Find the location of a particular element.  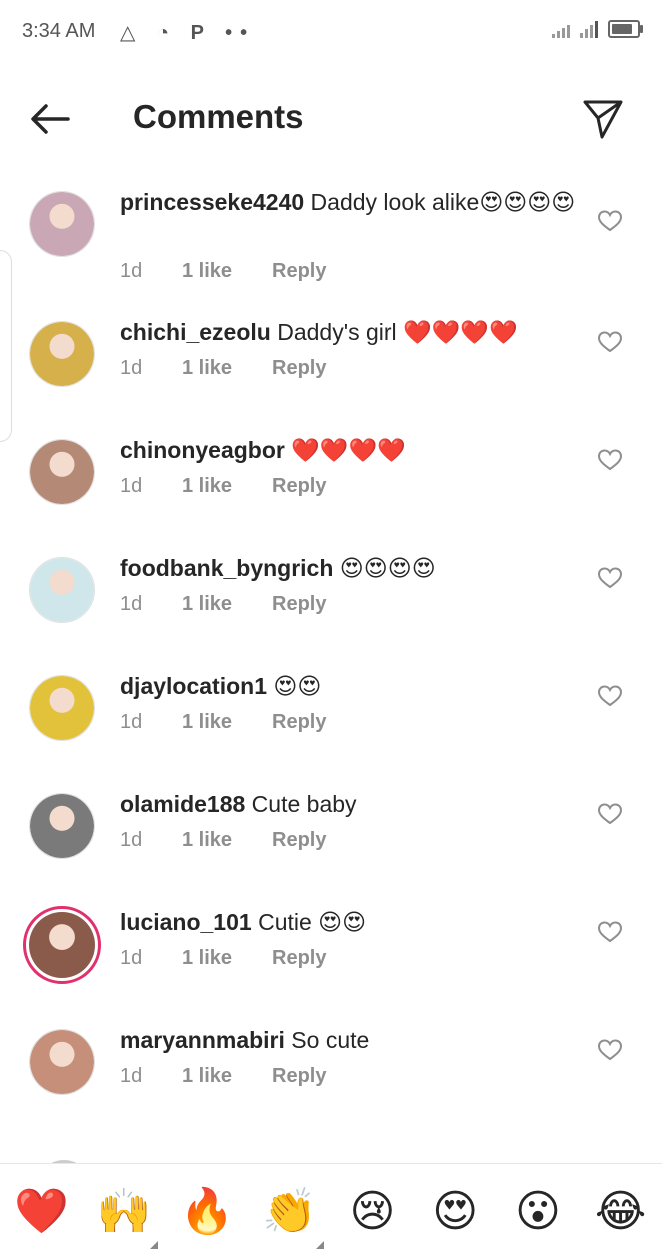

fire-emoji-button: 🔥 is located at coordinates (207, 1211).